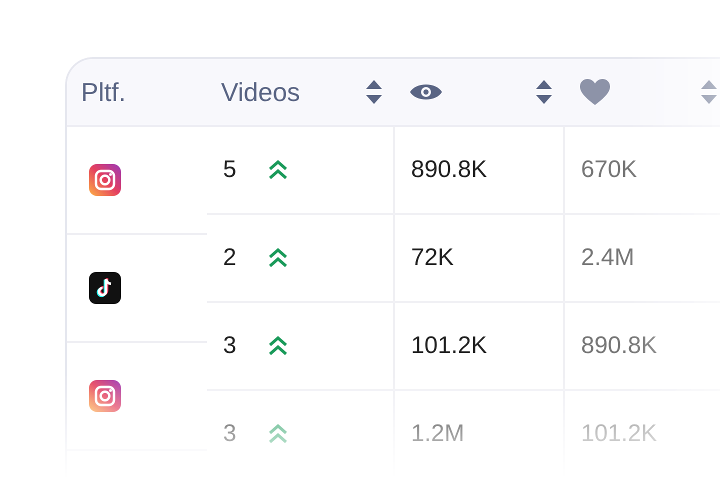  I want to click on table-cell-text: 670K, so click(609, 170).